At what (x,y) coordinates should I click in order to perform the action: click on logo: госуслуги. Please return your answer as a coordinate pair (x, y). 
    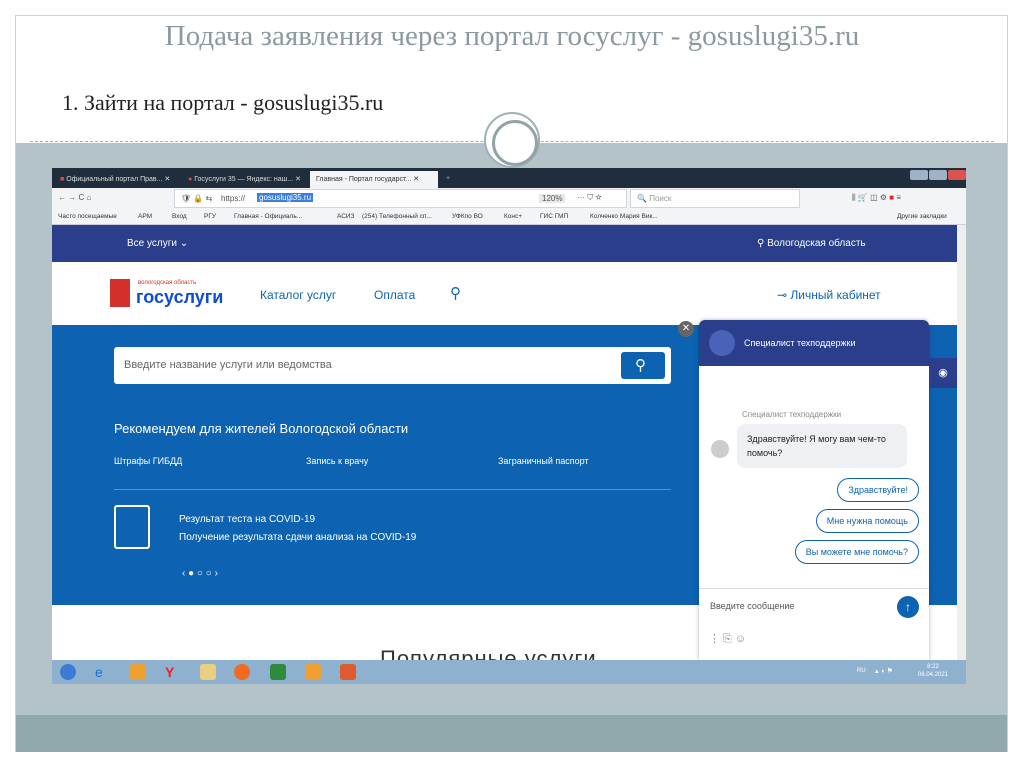
    Looking at the image, I should click on (179, 297).